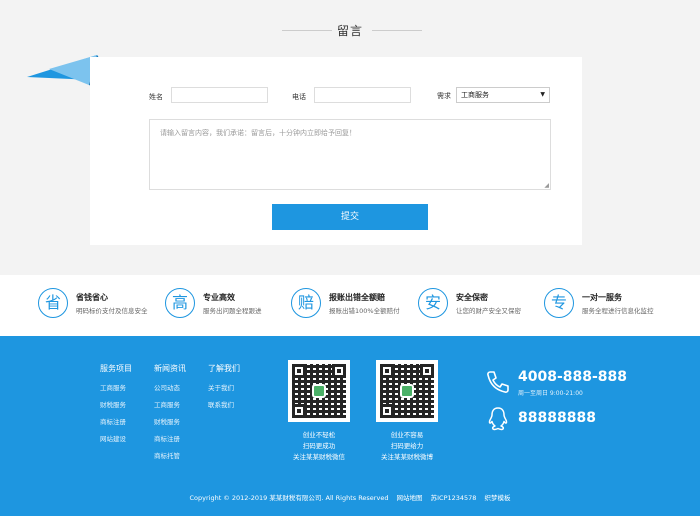  Describe the element at coordinates (542, 94) in the screenshot. I see `dropdown-caret-icon: ▼` at that location.